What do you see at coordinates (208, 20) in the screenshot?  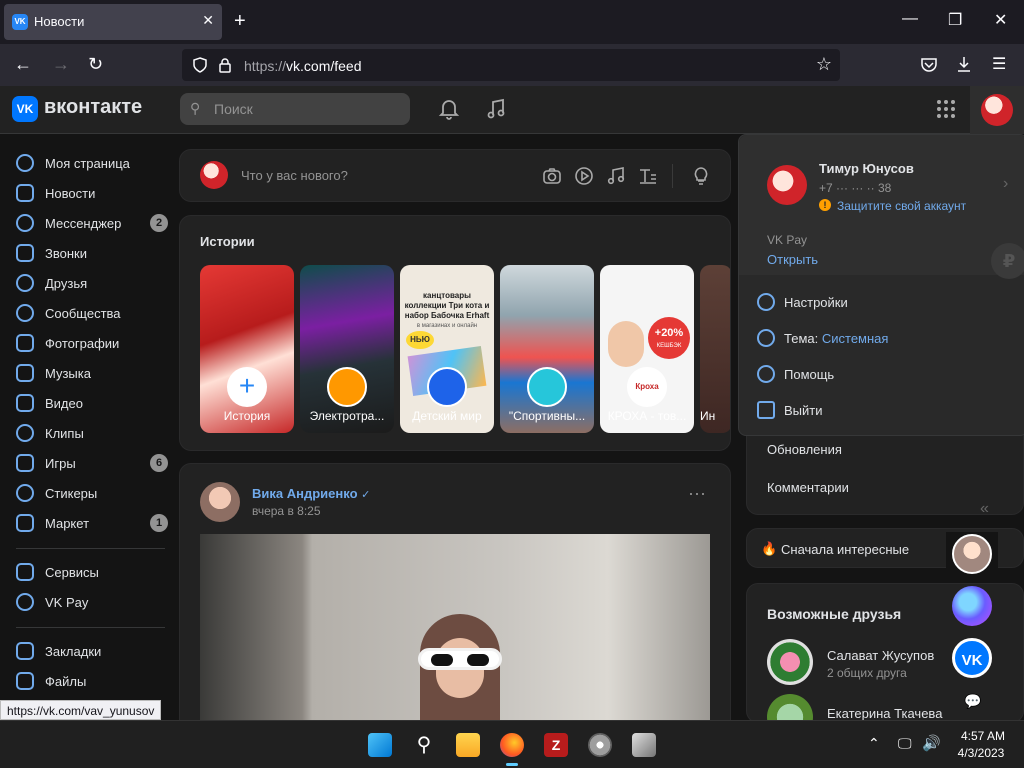 I see `close-tab-icon: ✕` at bounding box center [208, 20].